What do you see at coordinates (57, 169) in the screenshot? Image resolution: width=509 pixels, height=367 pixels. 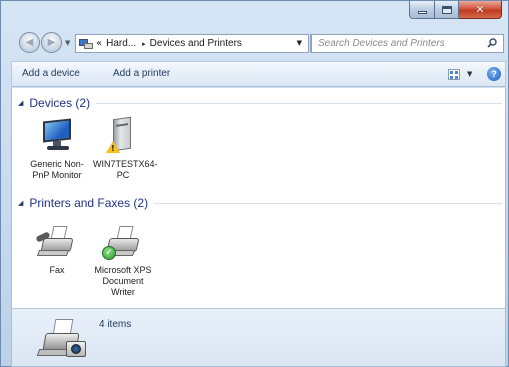 I see `device-label: Generic Non-PnP Monitor` at bounding box center [57, 169].